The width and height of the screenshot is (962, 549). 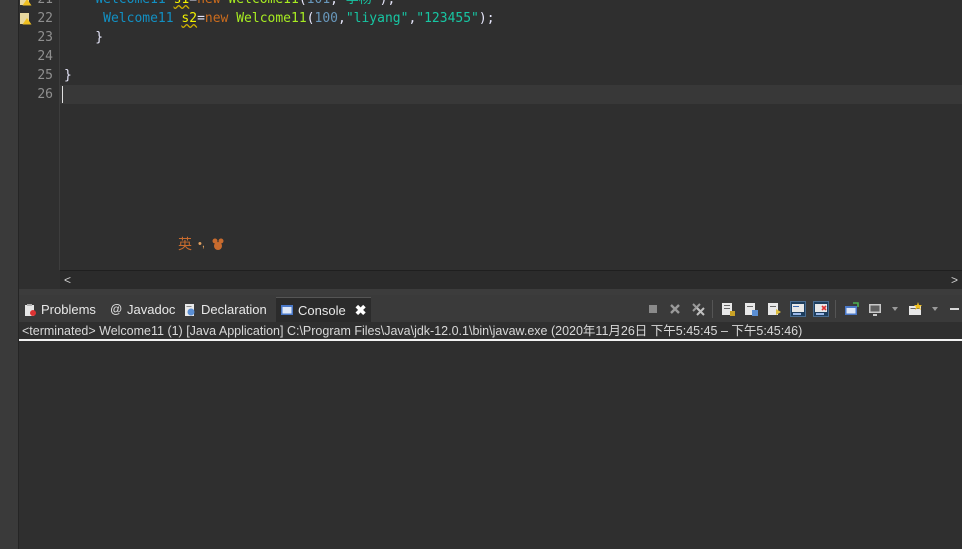 I want to click on code-token: "liyang", so click(x=377, y=18).